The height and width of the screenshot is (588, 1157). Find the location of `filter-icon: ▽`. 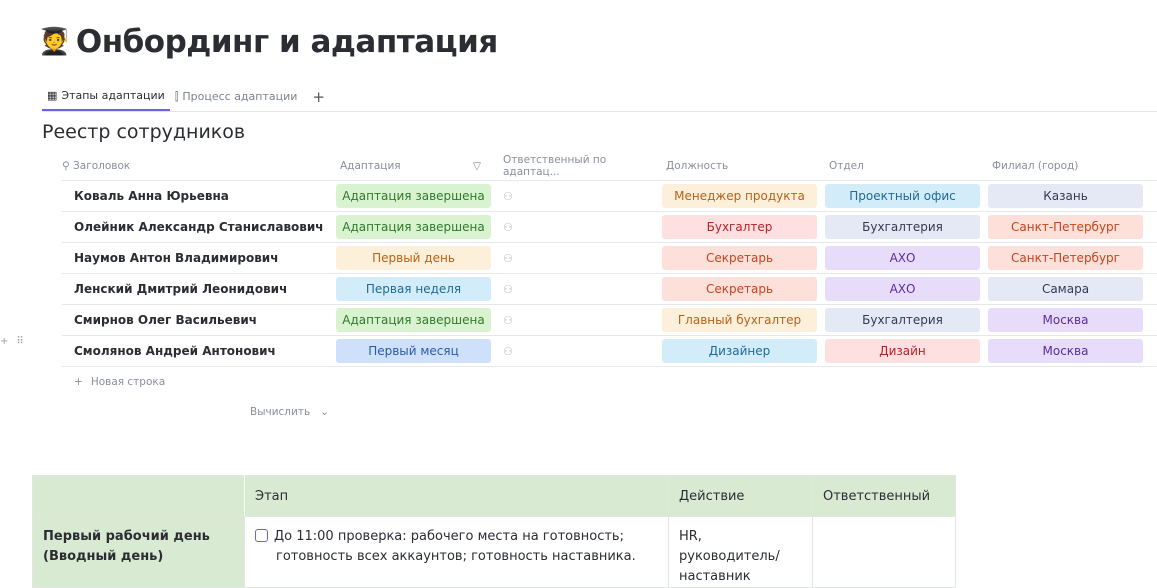

filter-icon: ▽ is located at coordinates (477, 166).